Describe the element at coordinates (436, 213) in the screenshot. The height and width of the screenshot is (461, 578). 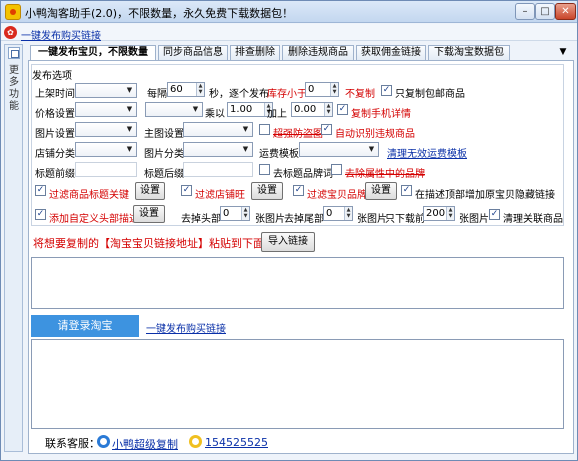
I see `download-only-value: 200` at that location.